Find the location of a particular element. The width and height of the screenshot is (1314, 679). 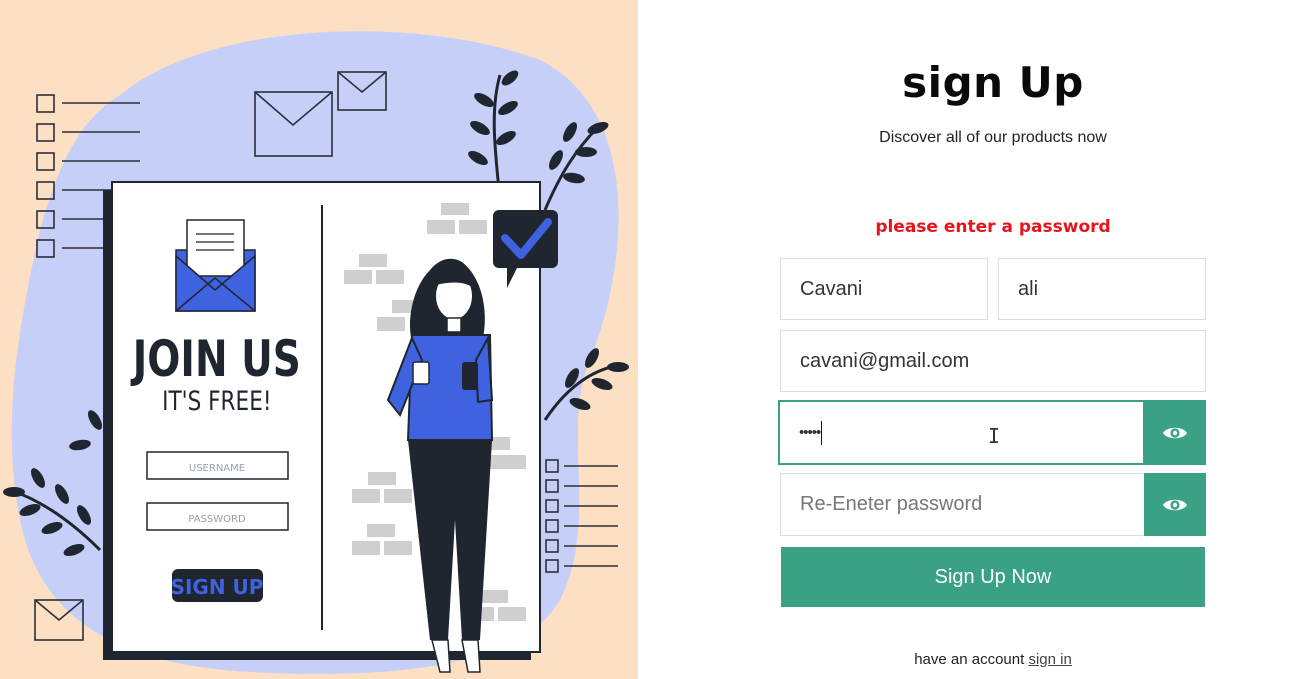

illus-signup-label: SIGN UP is located at coordinates (217, 587).